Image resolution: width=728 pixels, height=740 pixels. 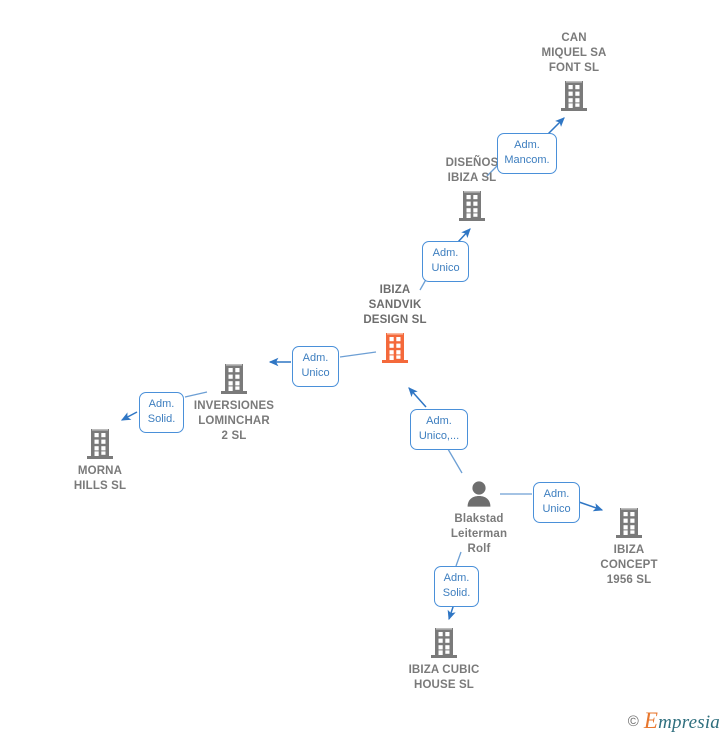 I want to click on relation-label-adm-solid-morna: Adm. Solid., so click(x=161, y=412).